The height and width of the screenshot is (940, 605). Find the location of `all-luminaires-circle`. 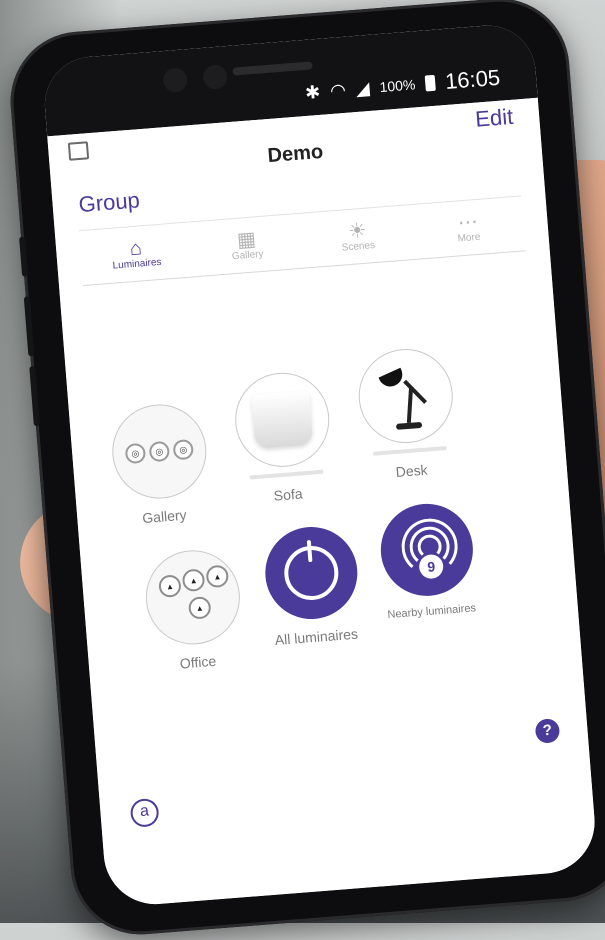

all-luminaires-circle is located at coordinates (311, 573).